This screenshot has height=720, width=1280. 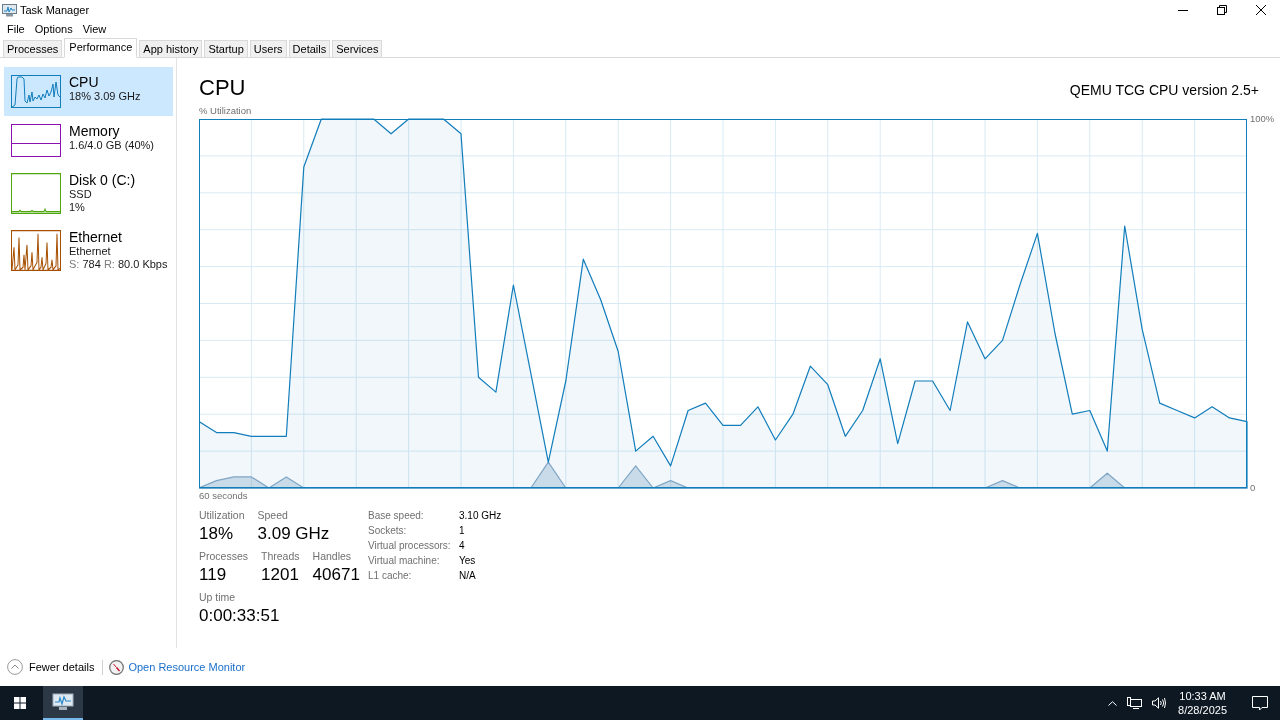 What do you see at coordinates (1160, 703) in the screenshot?
I see `speaker-icon` at bounding box center [1160, 703].